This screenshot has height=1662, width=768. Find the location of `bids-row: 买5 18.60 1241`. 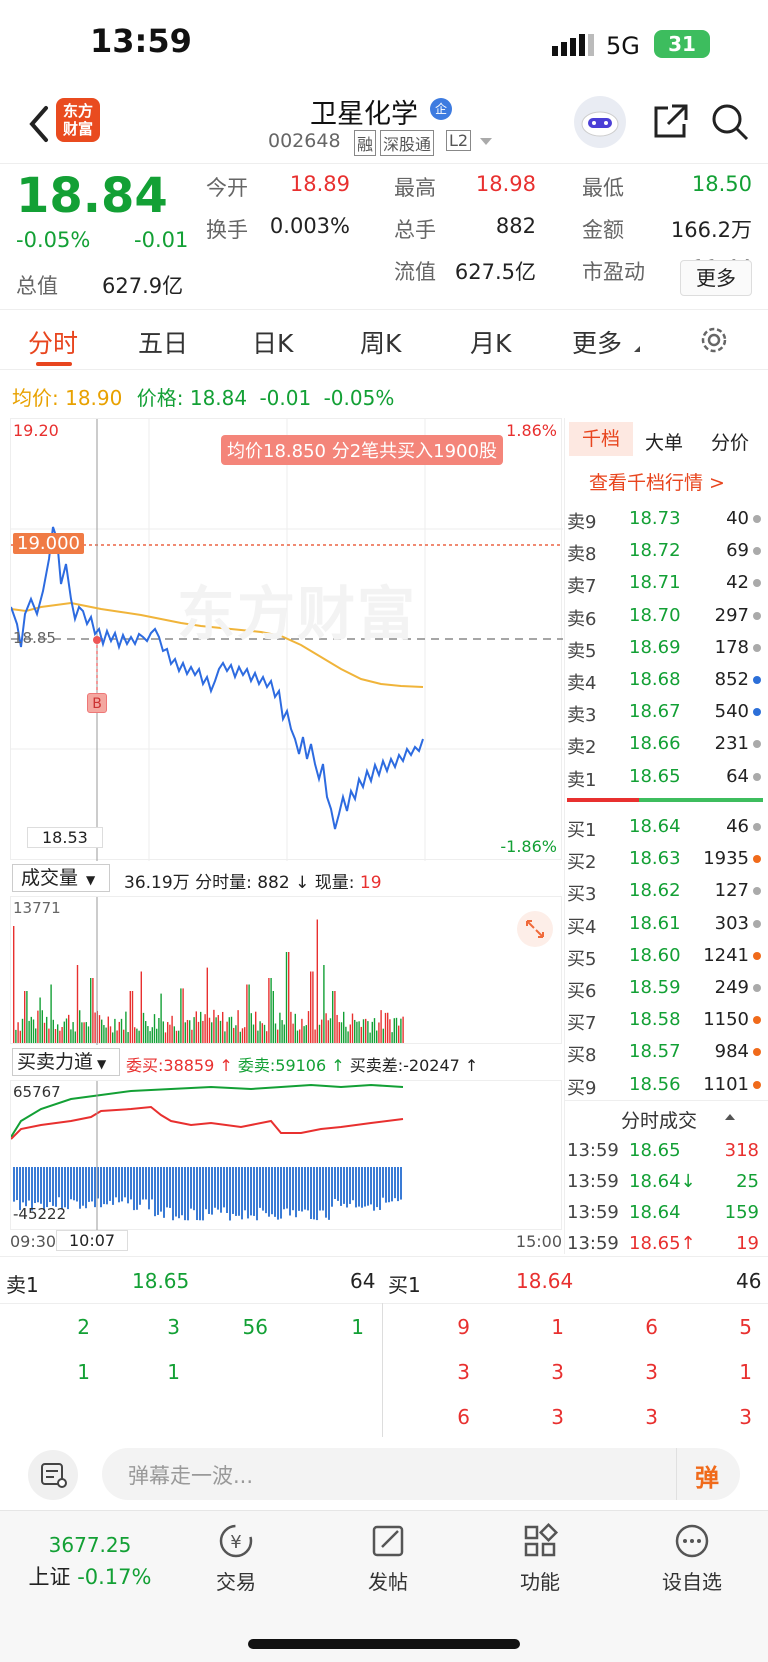

bids-row: 买5 18.60 1241 is located at coordinates (665, 956).